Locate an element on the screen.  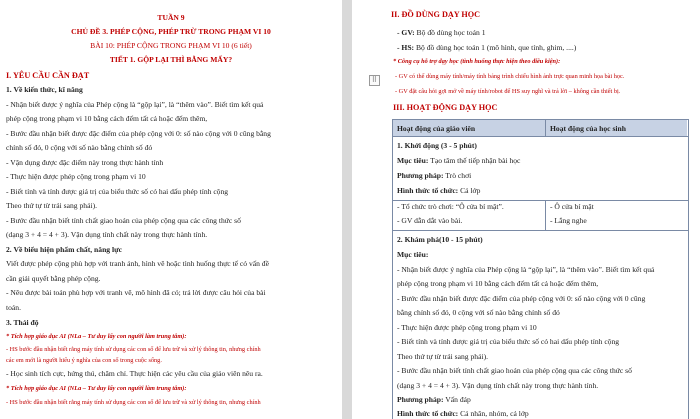
table-section-title: 1. Khởi động (3 - 5 phút) is located at coordinates (437, 145).